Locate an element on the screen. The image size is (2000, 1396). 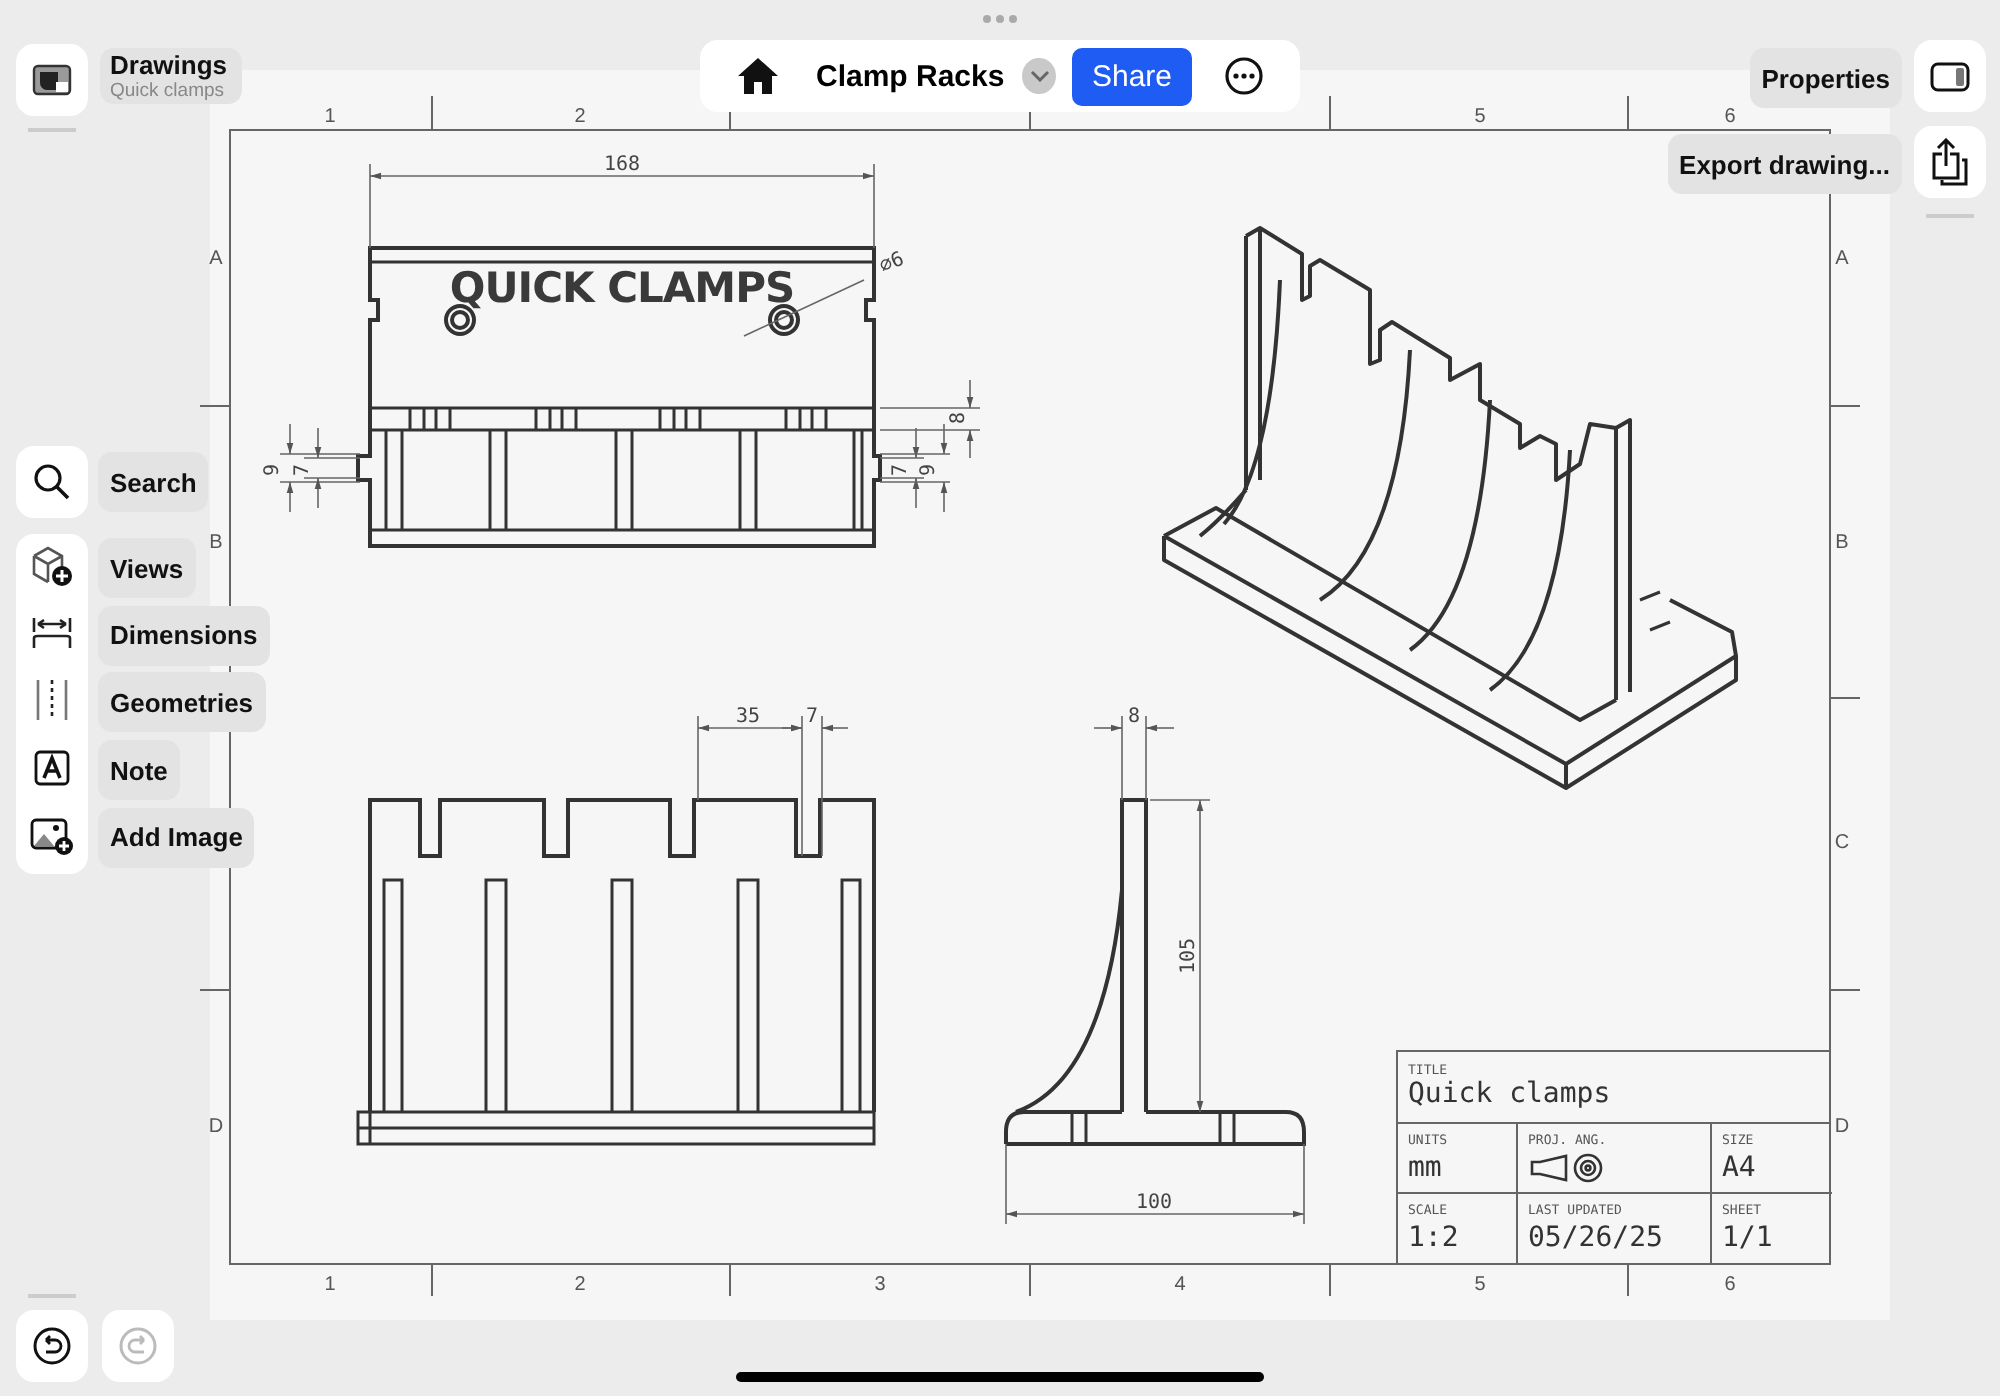
action-label: Properties is located at coordinates (1825, 78).